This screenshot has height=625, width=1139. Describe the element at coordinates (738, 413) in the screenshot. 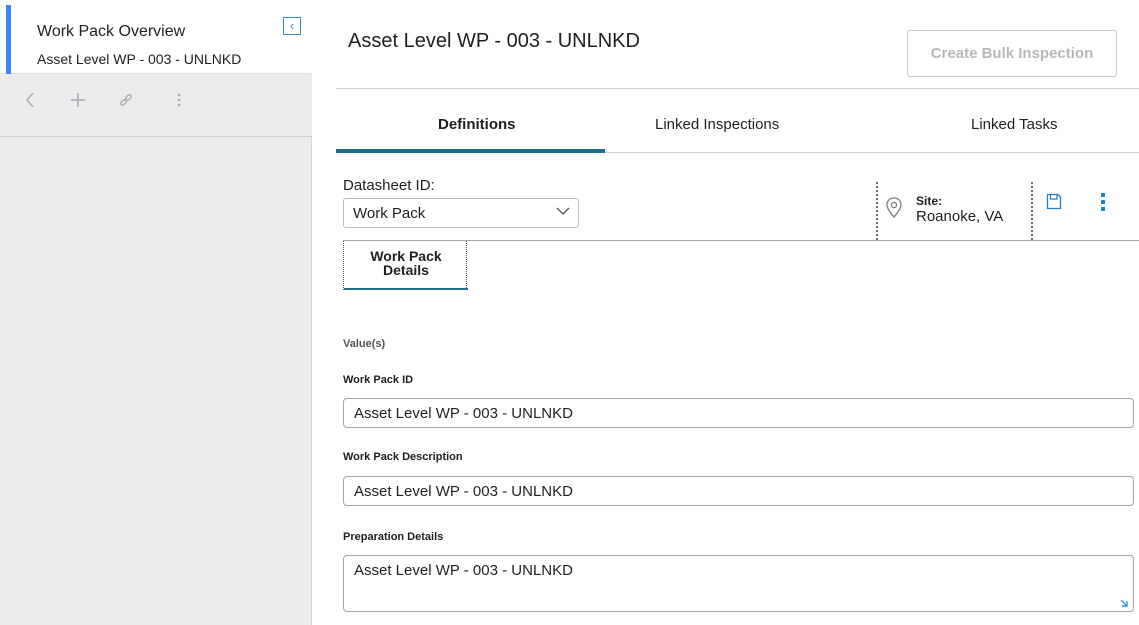

I see `work-pack-id-field: Asset Level WP - 003 - UNLNKD` at that location.